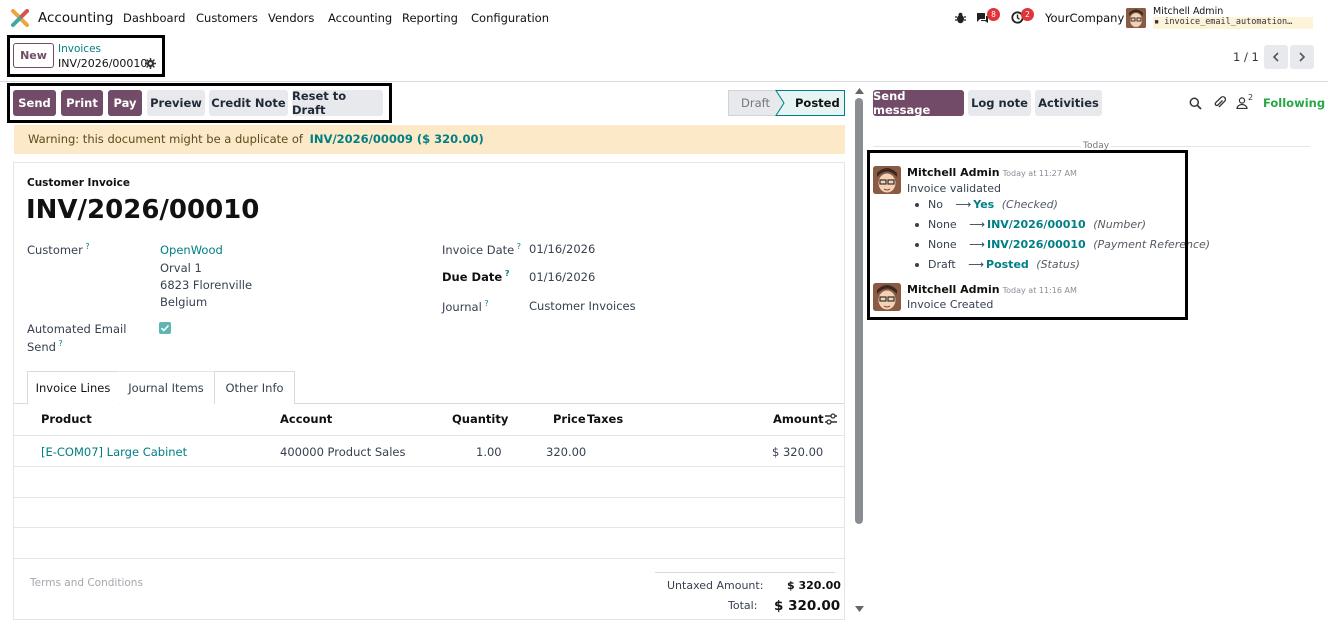 This screenshot has width=1328, height=620. Describe the element at coordinates (191, 250) in the screenshot. I see `customer-name: OpenWood` at that location.